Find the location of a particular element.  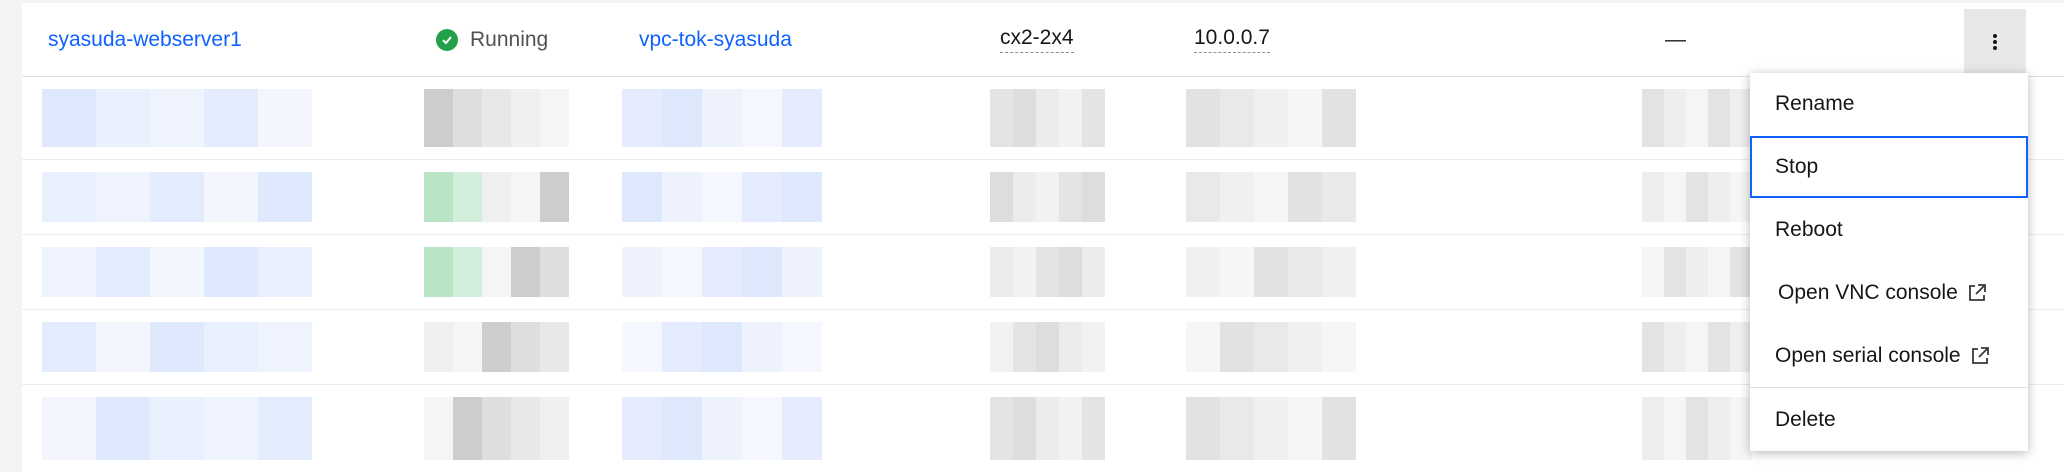

profile-cell: cx2-2x4 is located at coordinates (1037, 39).